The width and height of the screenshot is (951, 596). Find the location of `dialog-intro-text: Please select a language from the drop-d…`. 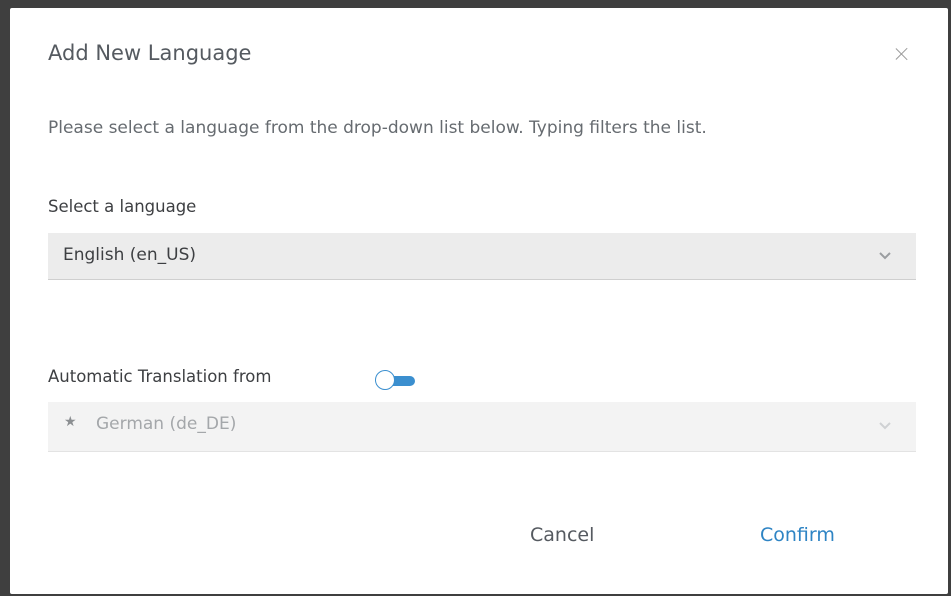

dialog-intro-text: Please select a language from the drop-d… is located at coordinates (377, 128).